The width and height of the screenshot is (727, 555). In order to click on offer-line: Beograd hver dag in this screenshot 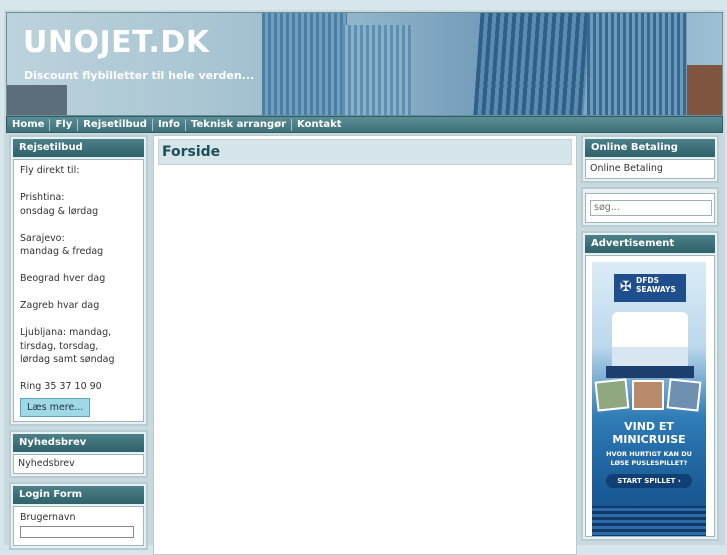, I will do `click(63, 278)`.